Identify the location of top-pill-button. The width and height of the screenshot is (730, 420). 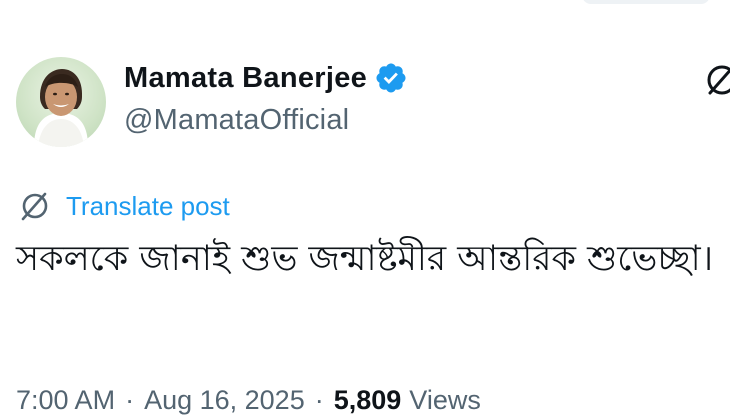
(646, 2).